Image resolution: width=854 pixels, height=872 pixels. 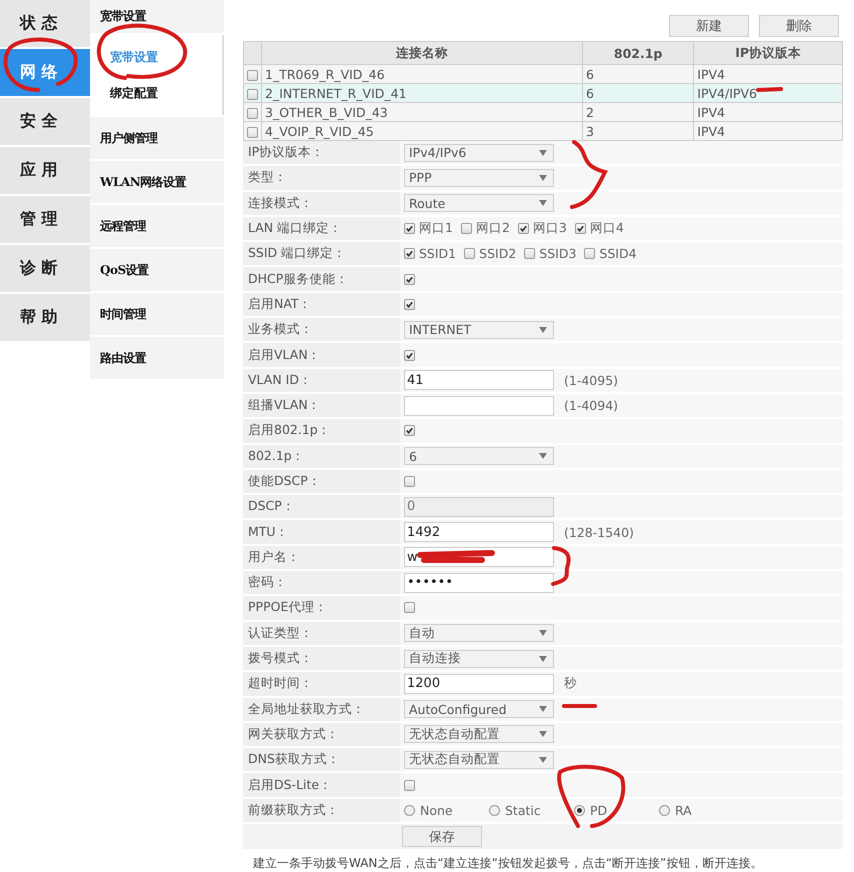 I want to click on table-cell: IPV4/IPV6, so click(x=768, y=93).